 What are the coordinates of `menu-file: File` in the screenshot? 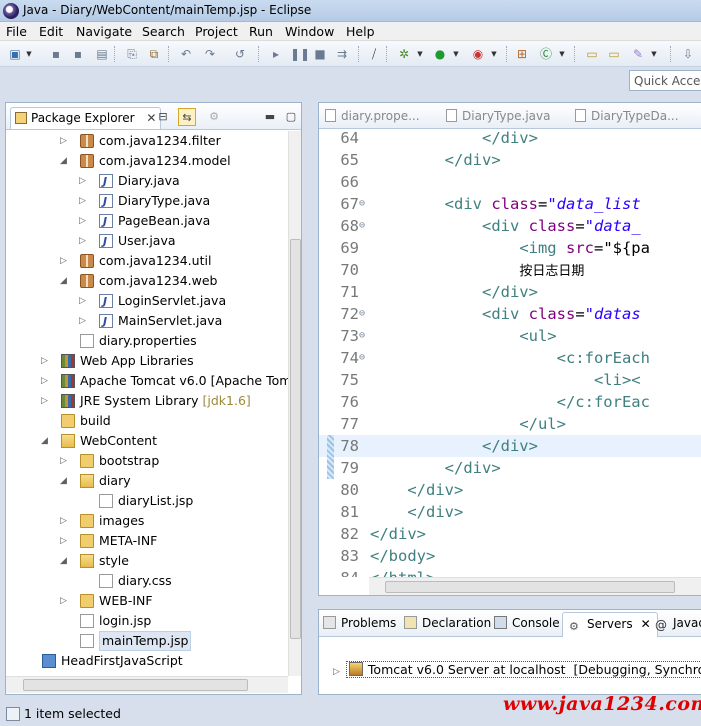 It's located at (16, 31).